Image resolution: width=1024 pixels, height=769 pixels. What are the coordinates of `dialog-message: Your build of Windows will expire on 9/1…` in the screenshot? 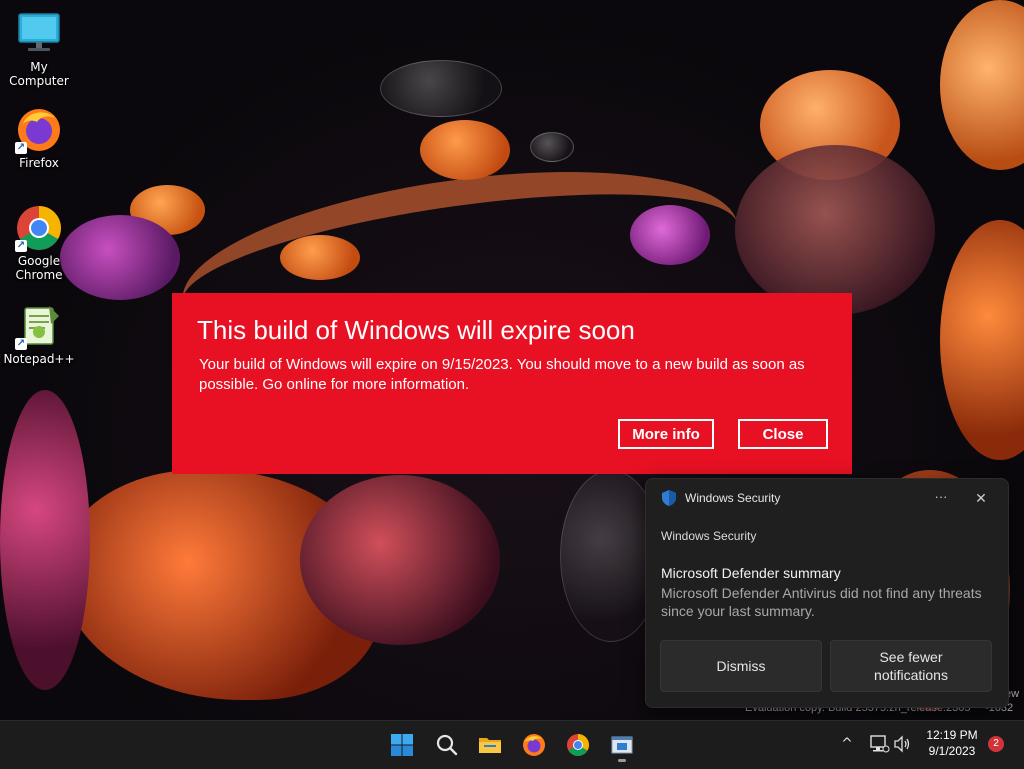 It's located at (502, 374).